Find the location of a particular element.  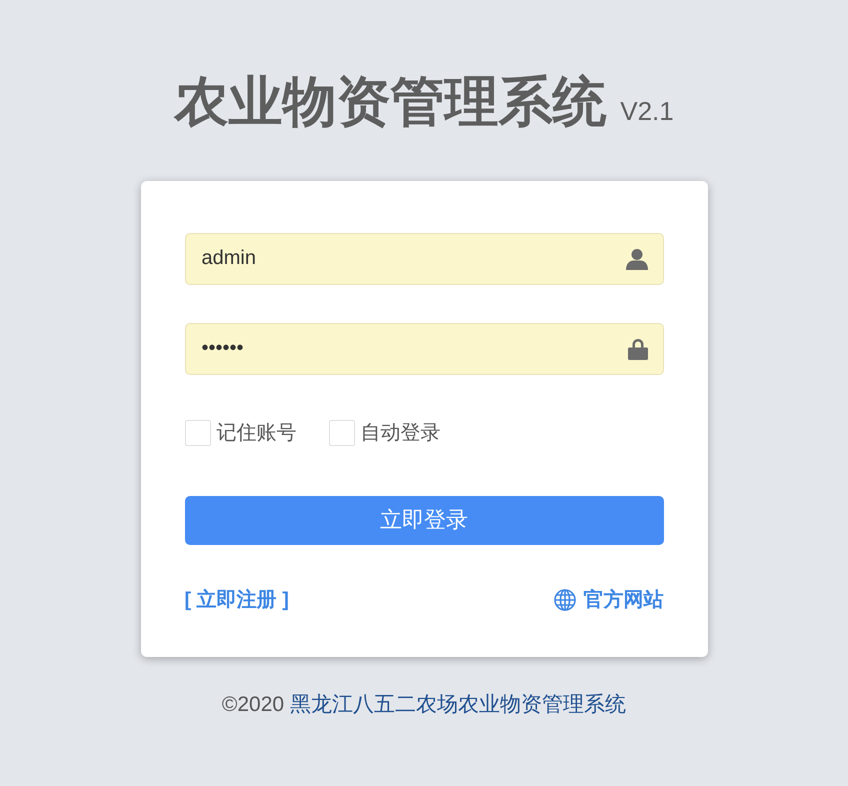

checkbox-label: 自动登录 is located at coordinates (400, 433).